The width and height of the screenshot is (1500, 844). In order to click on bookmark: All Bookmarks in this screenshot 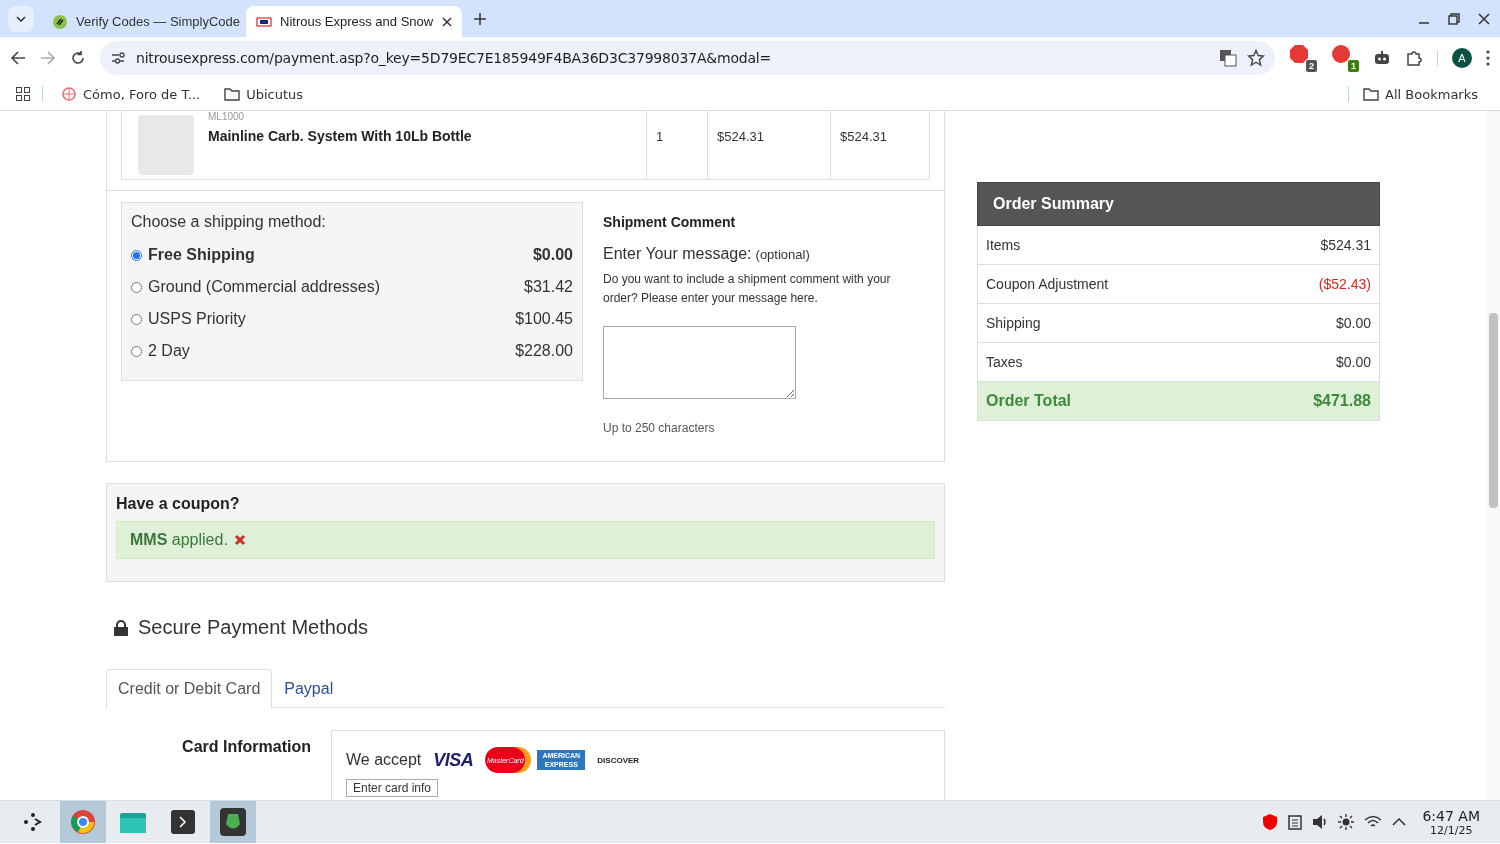, I will do `click(1420, 94)`.